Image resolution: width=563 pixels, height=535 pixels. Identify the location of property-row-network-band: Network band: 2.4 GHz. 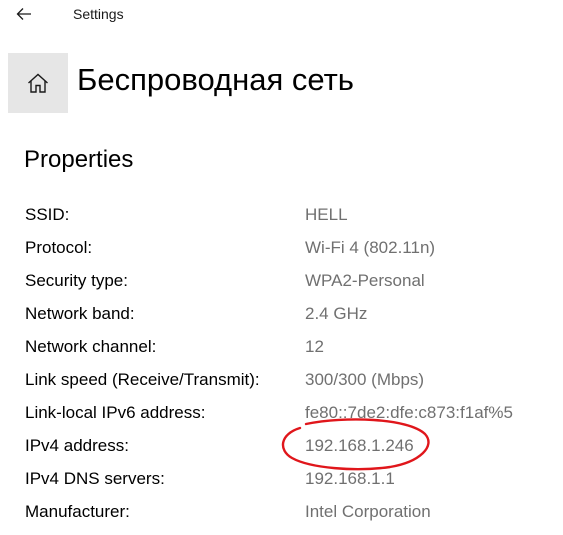
(281, 320).